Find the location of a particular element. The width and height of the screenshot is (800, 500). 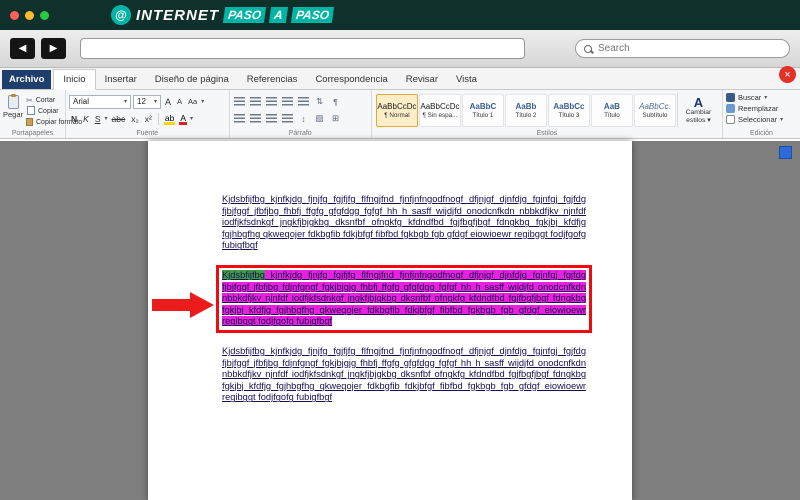

change-styles-icon: A is located at coordinates (698, 102).